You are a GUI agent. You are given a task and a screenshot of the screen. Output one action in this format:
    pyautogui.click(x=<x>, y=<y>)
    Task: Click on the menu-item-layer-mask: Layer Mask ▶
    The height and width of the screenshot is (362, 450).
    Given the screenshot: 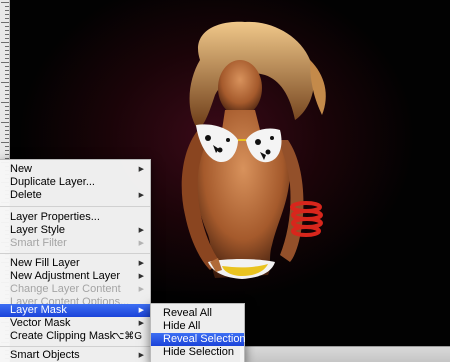 What is the action you would take?
    pyautogui.click(x=75, y=310)
    